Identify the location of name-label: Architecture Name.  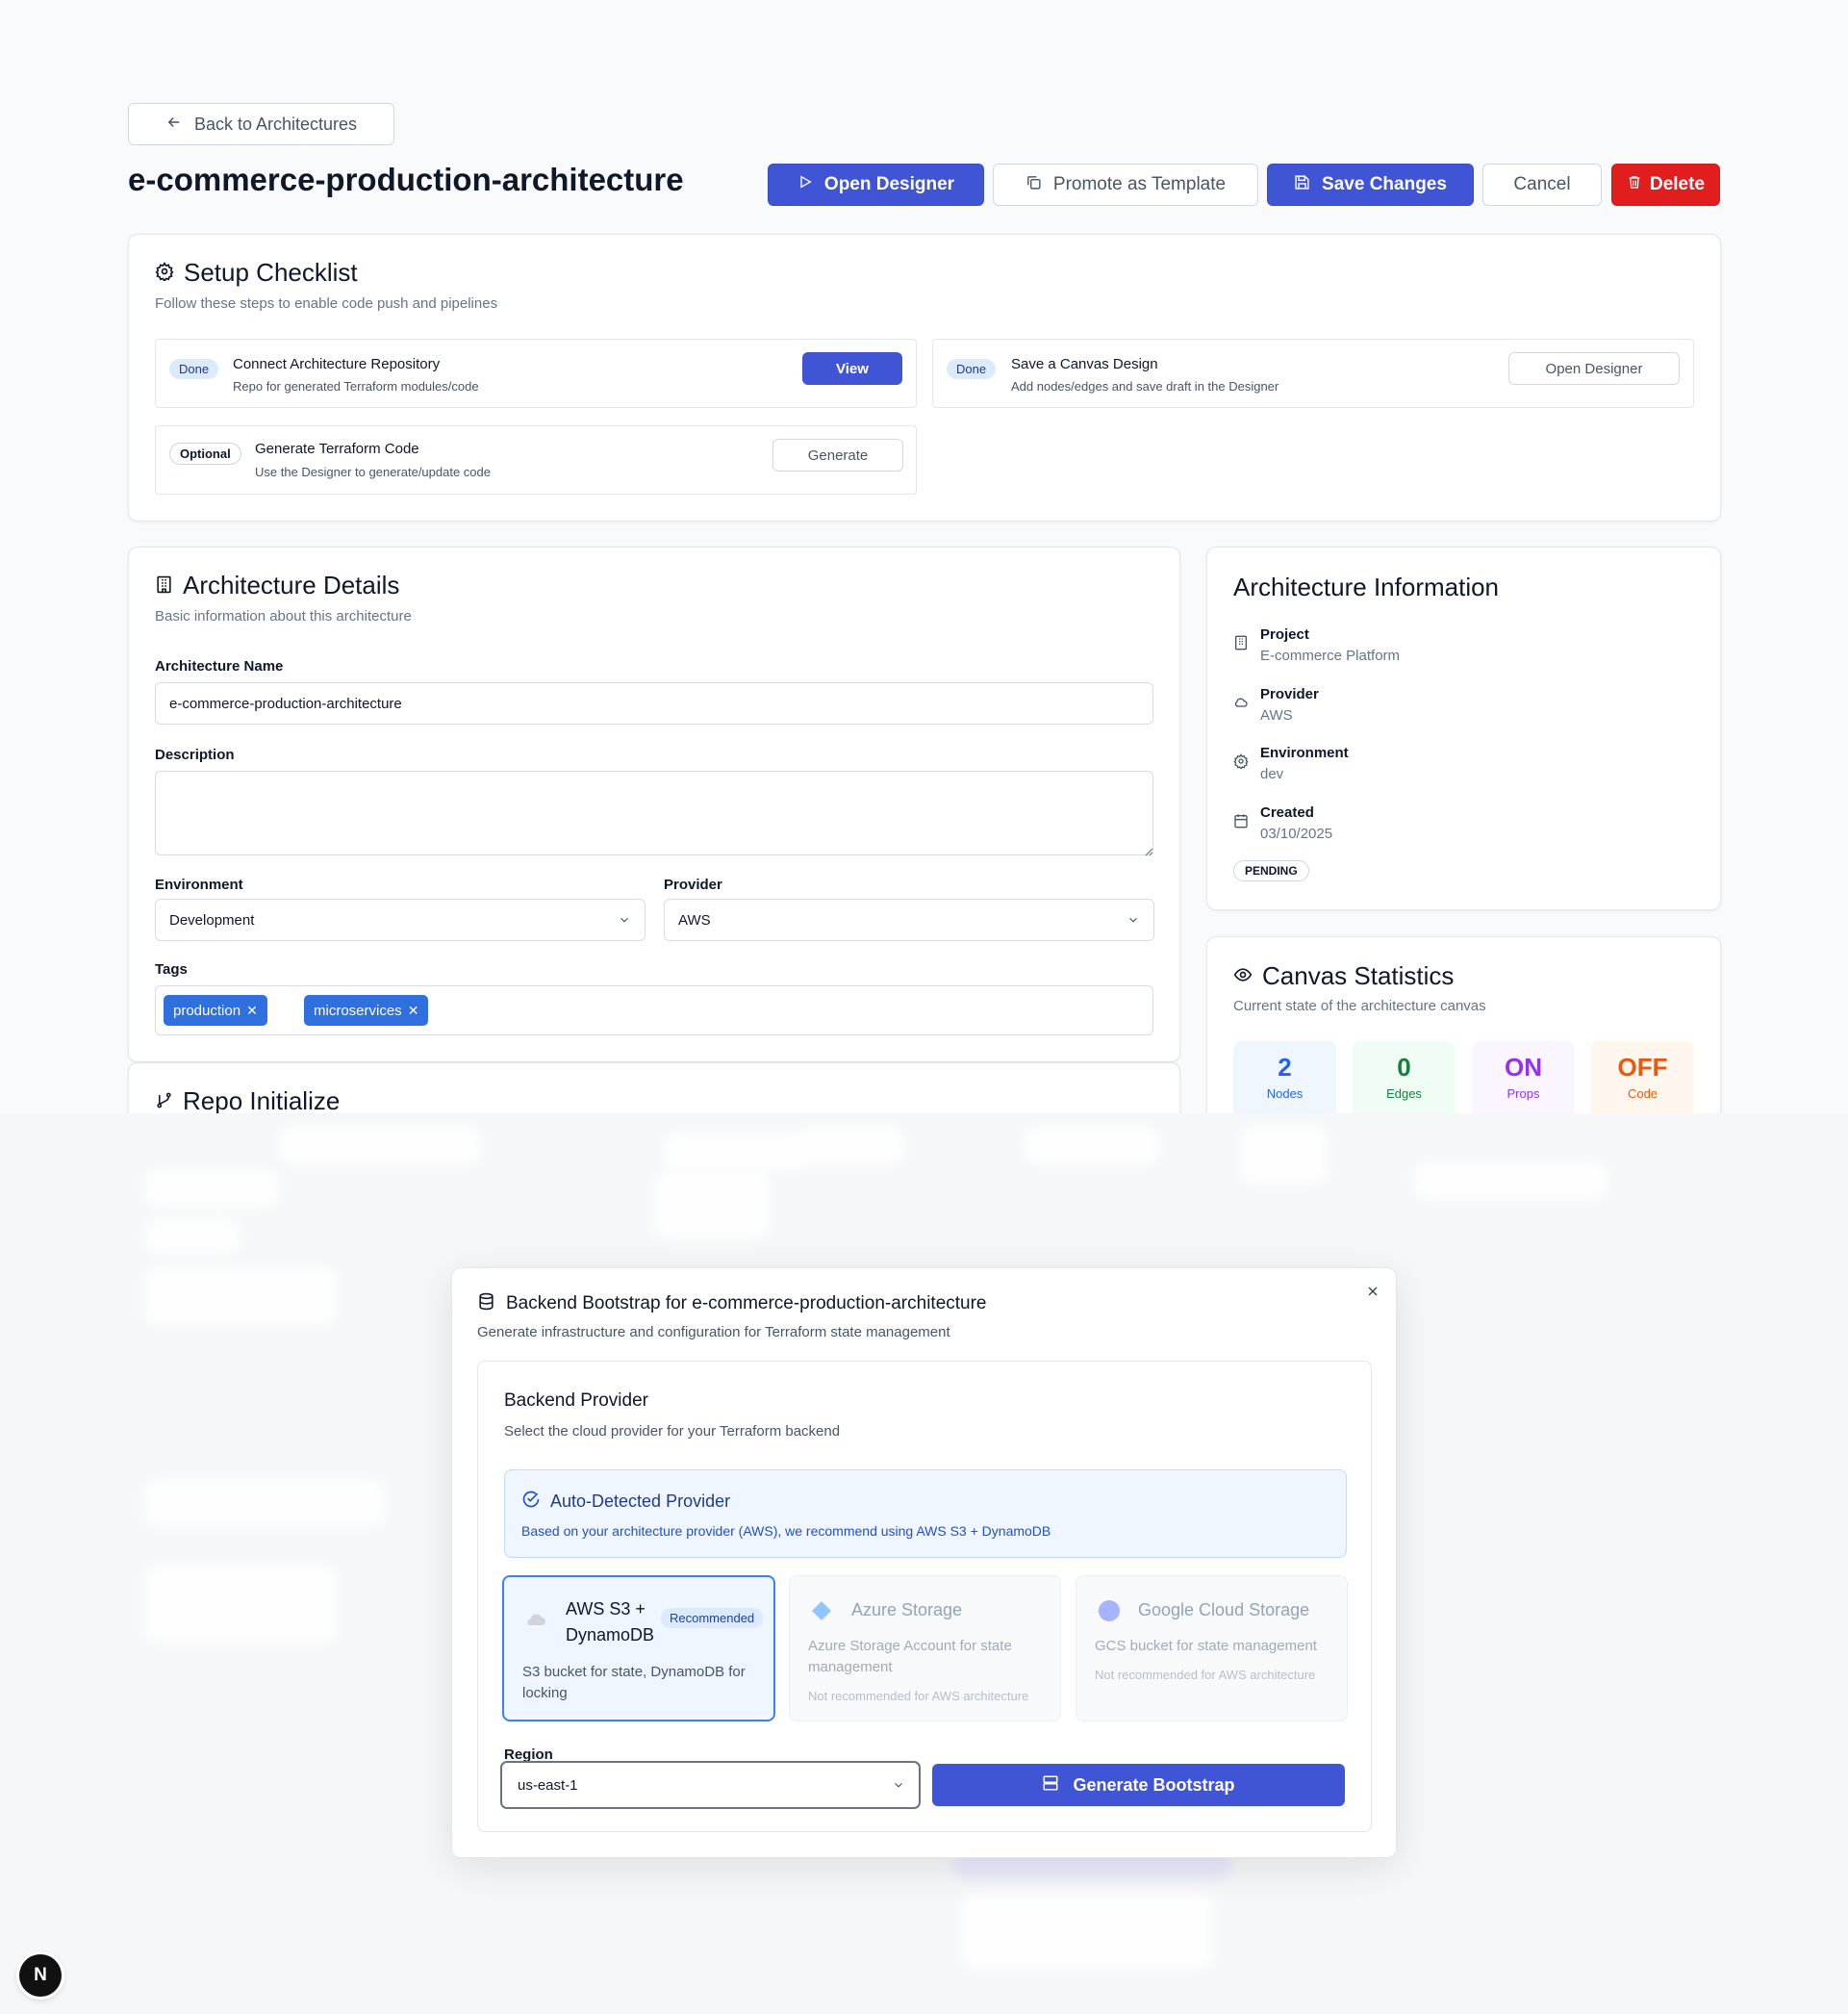
(219, 666).